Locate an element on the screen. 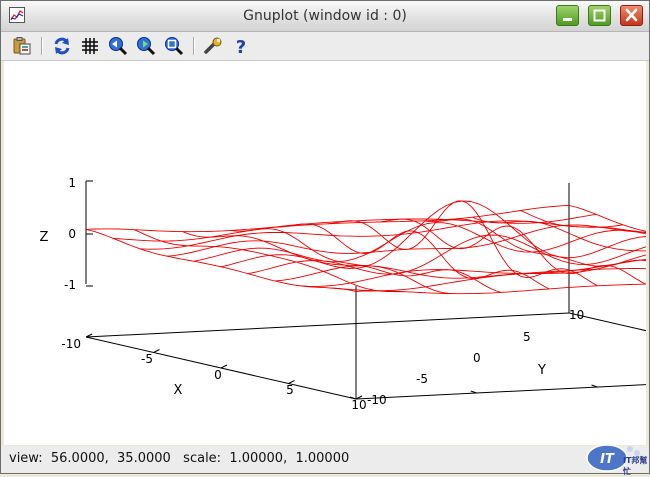 The height and width of the screenshot is (477, 650). title-bar: Gnuplot (window id : 0) is located at coordinates (325, 16).